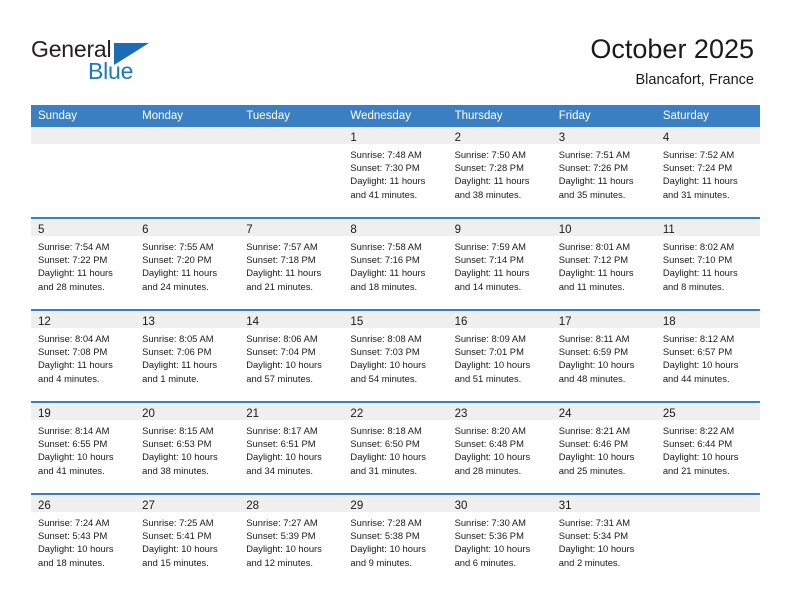 Image resolution: width=792 pixels, height=612 pixels. I want to click on weekday-header-tuesday: Tuesday, so click(291, 116).